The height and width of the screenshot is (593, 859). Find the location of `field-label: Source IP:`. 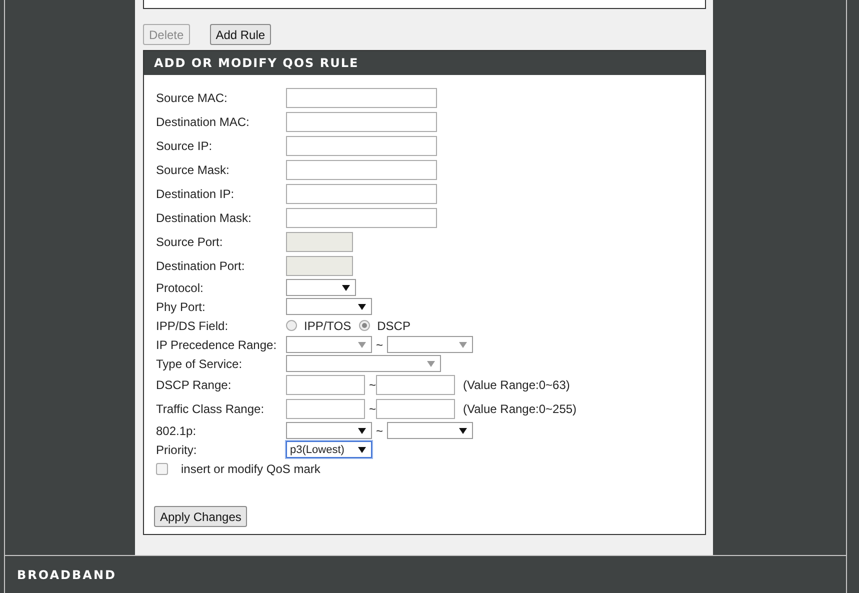

field-label: Source IP: is located at coordinates (185, 146).